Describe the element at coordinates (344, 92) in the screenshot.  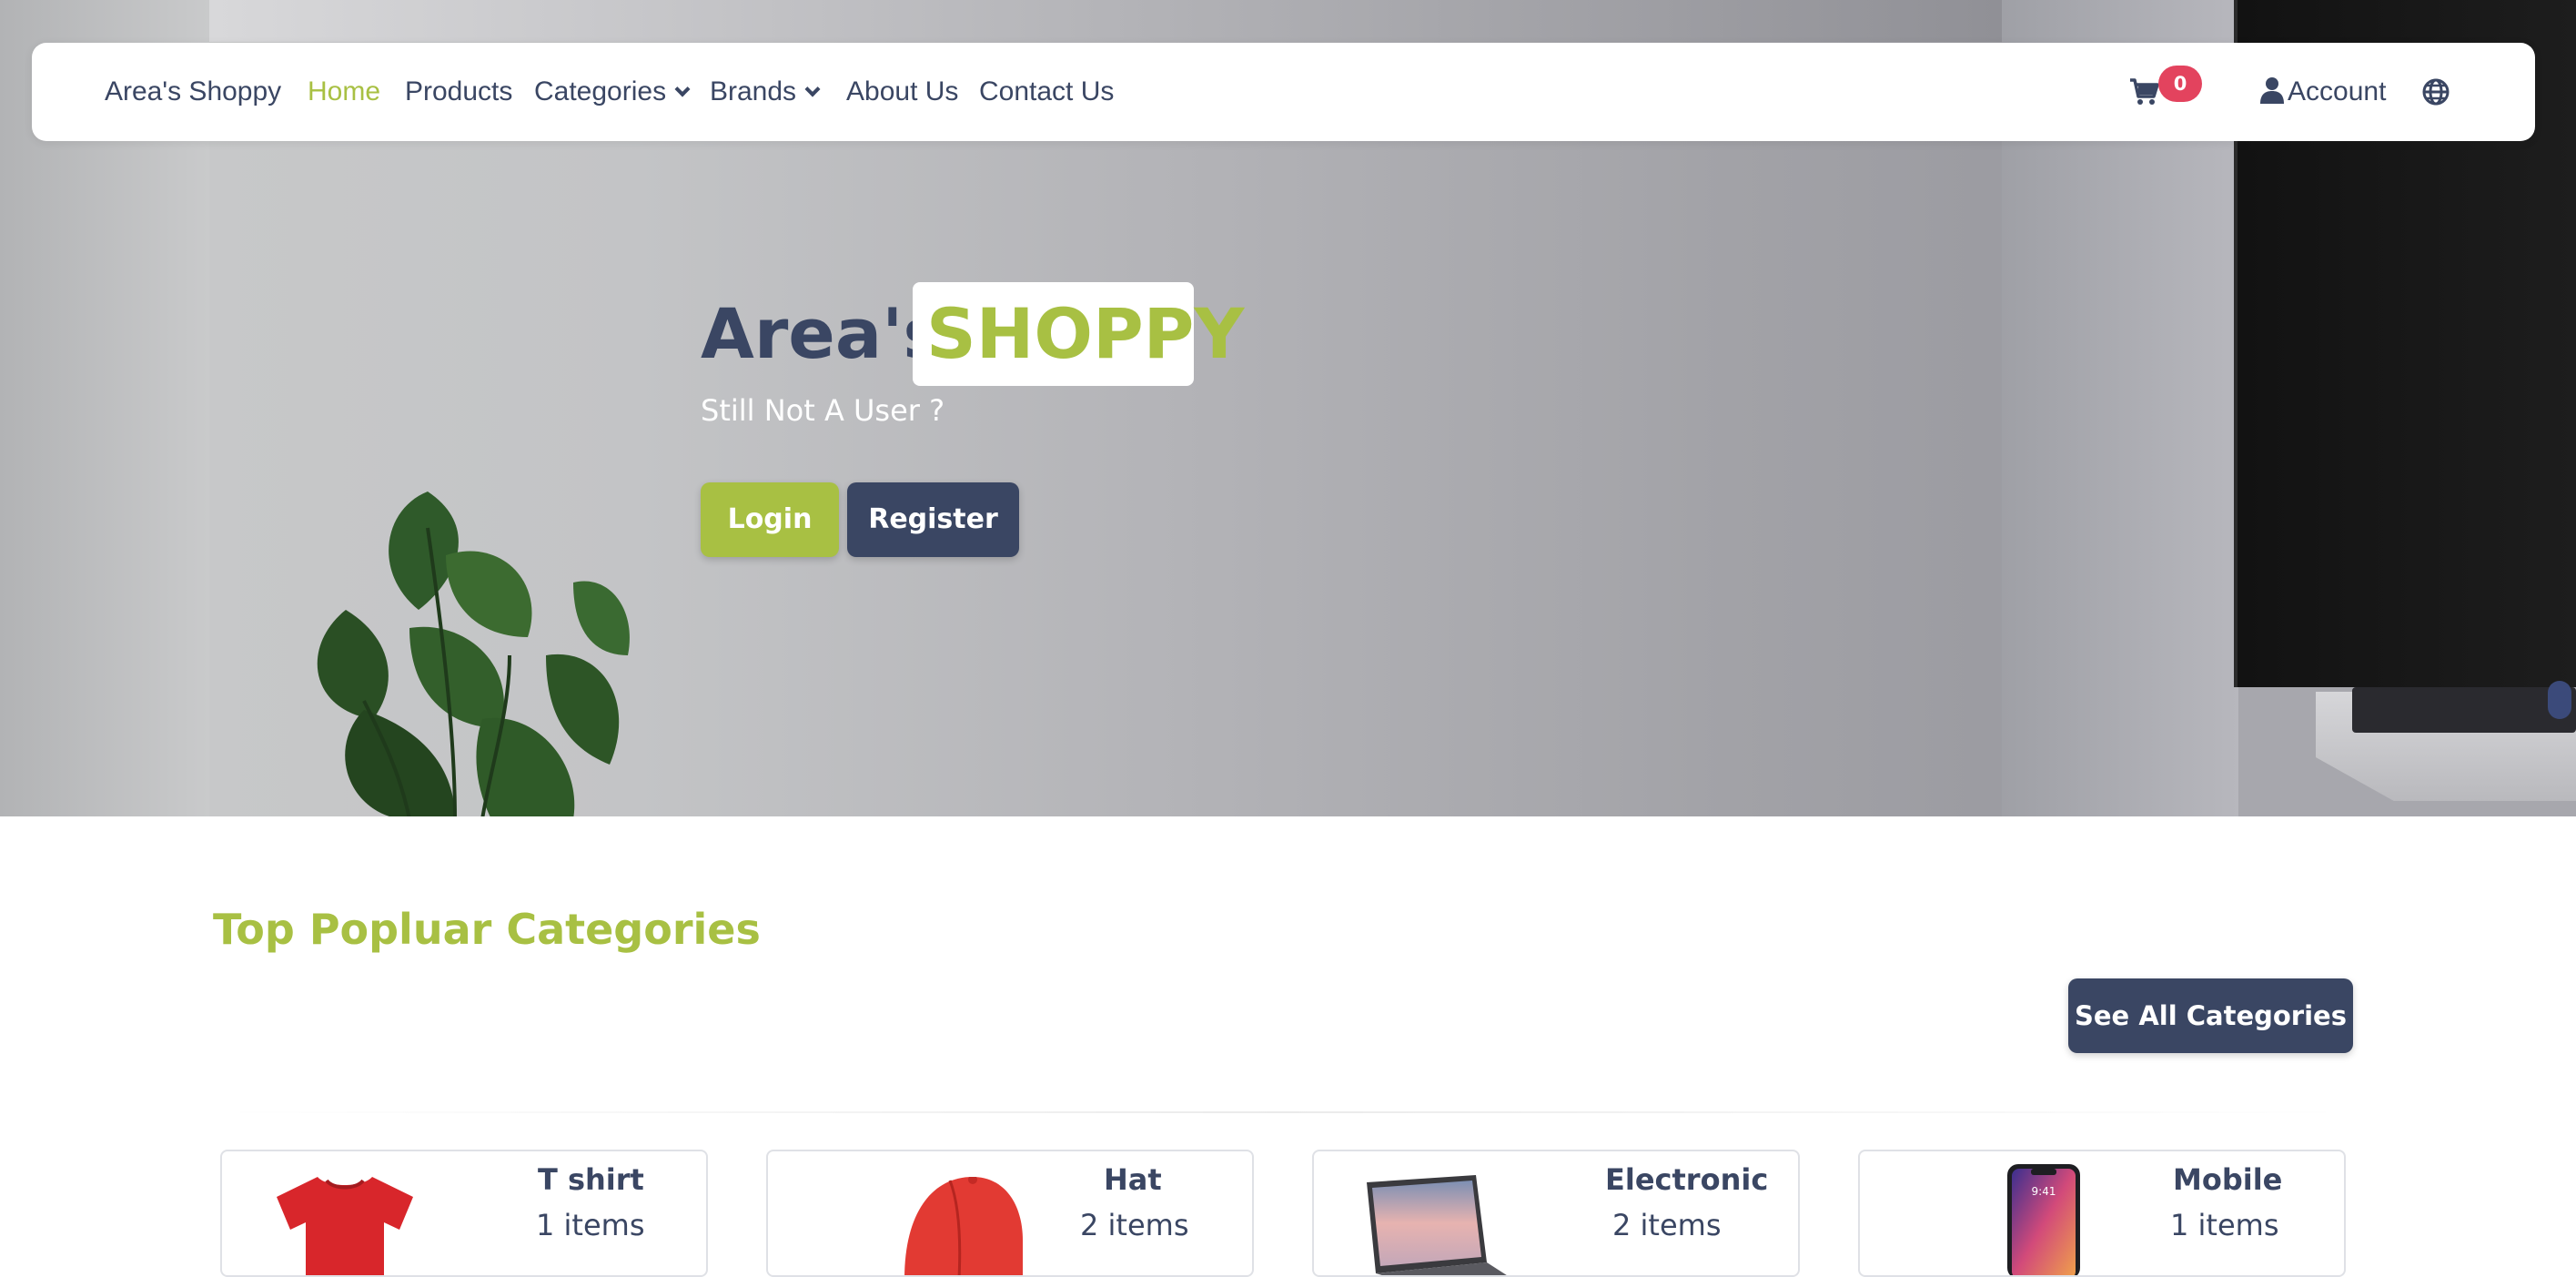
I see `nav-home: Home` at that location.